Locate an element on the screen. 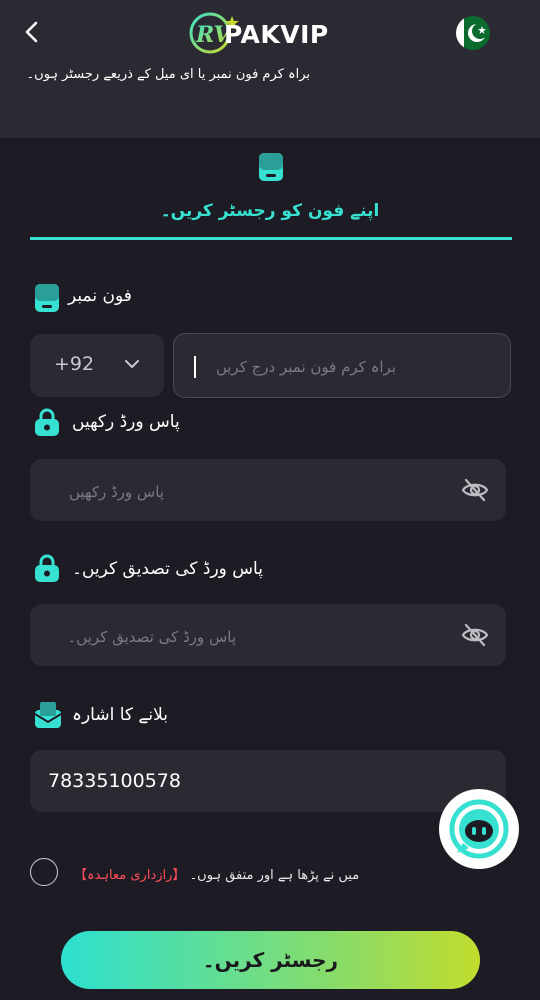 Image resolution: width=540 pixels, height=1000 pixels. register-button-label: رجسٹر کریں۔ is located at coordinates (270, 960).